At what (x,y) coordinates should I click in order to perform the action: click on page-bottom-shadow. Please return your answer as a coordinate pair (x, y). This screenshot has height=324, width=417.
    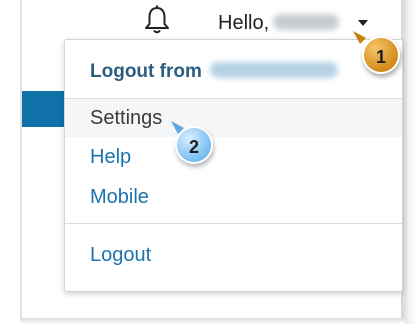
    Looking at the image, I should click on (212, 321).